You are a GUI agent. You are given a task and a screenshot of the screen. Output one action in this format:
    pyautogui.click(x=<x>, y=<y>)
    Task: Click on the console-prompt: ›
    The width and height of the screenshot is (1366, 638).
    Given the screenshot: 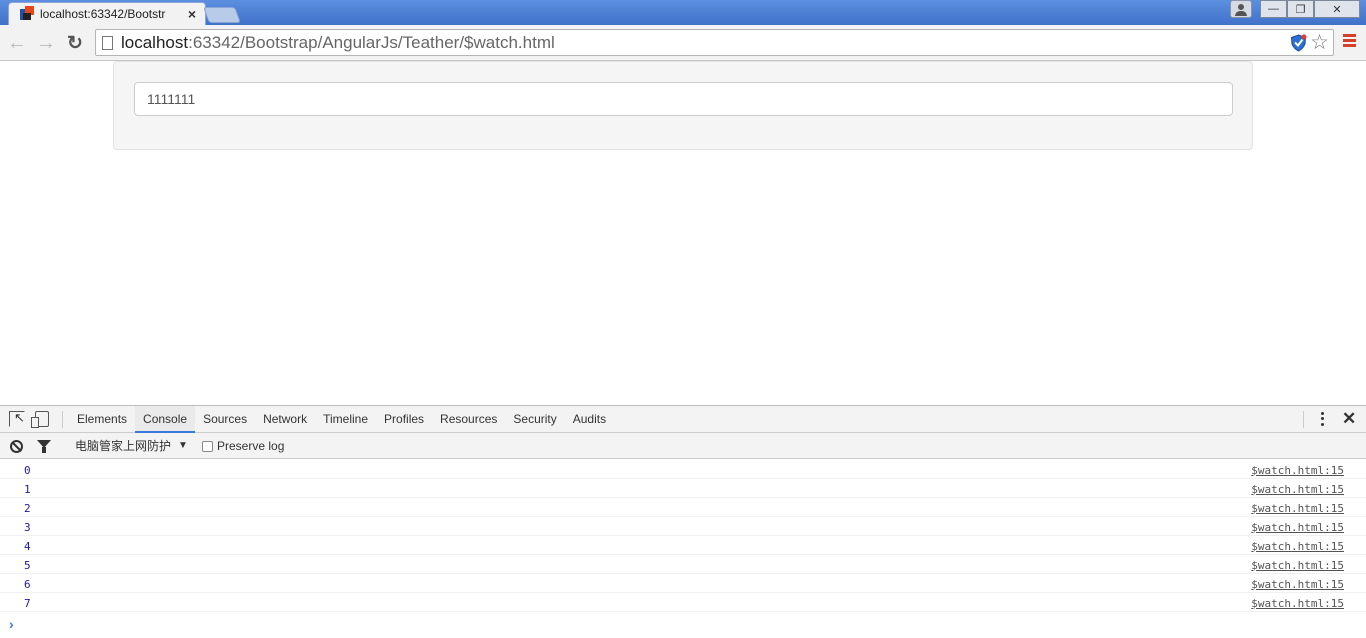 What is the action you would take?
    pyautogui.click(x=11, y=624)
    